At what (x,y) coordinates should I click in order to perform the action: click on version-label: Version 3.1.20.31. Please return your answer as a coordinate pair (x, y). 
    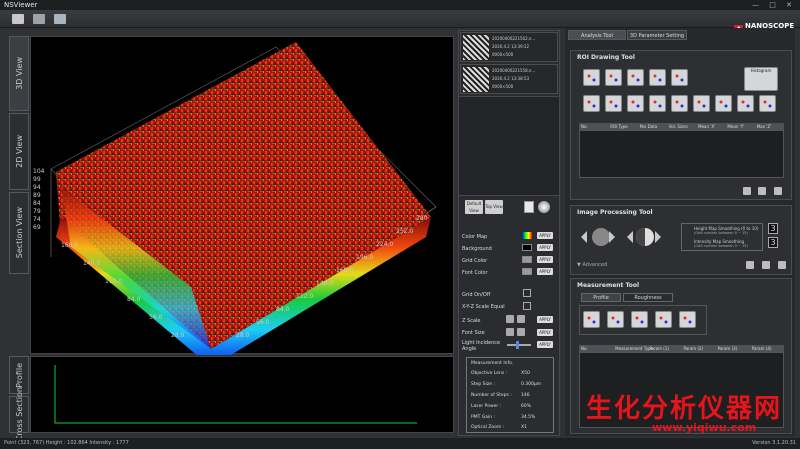
    Looking at the image, I should click on (774, 443).